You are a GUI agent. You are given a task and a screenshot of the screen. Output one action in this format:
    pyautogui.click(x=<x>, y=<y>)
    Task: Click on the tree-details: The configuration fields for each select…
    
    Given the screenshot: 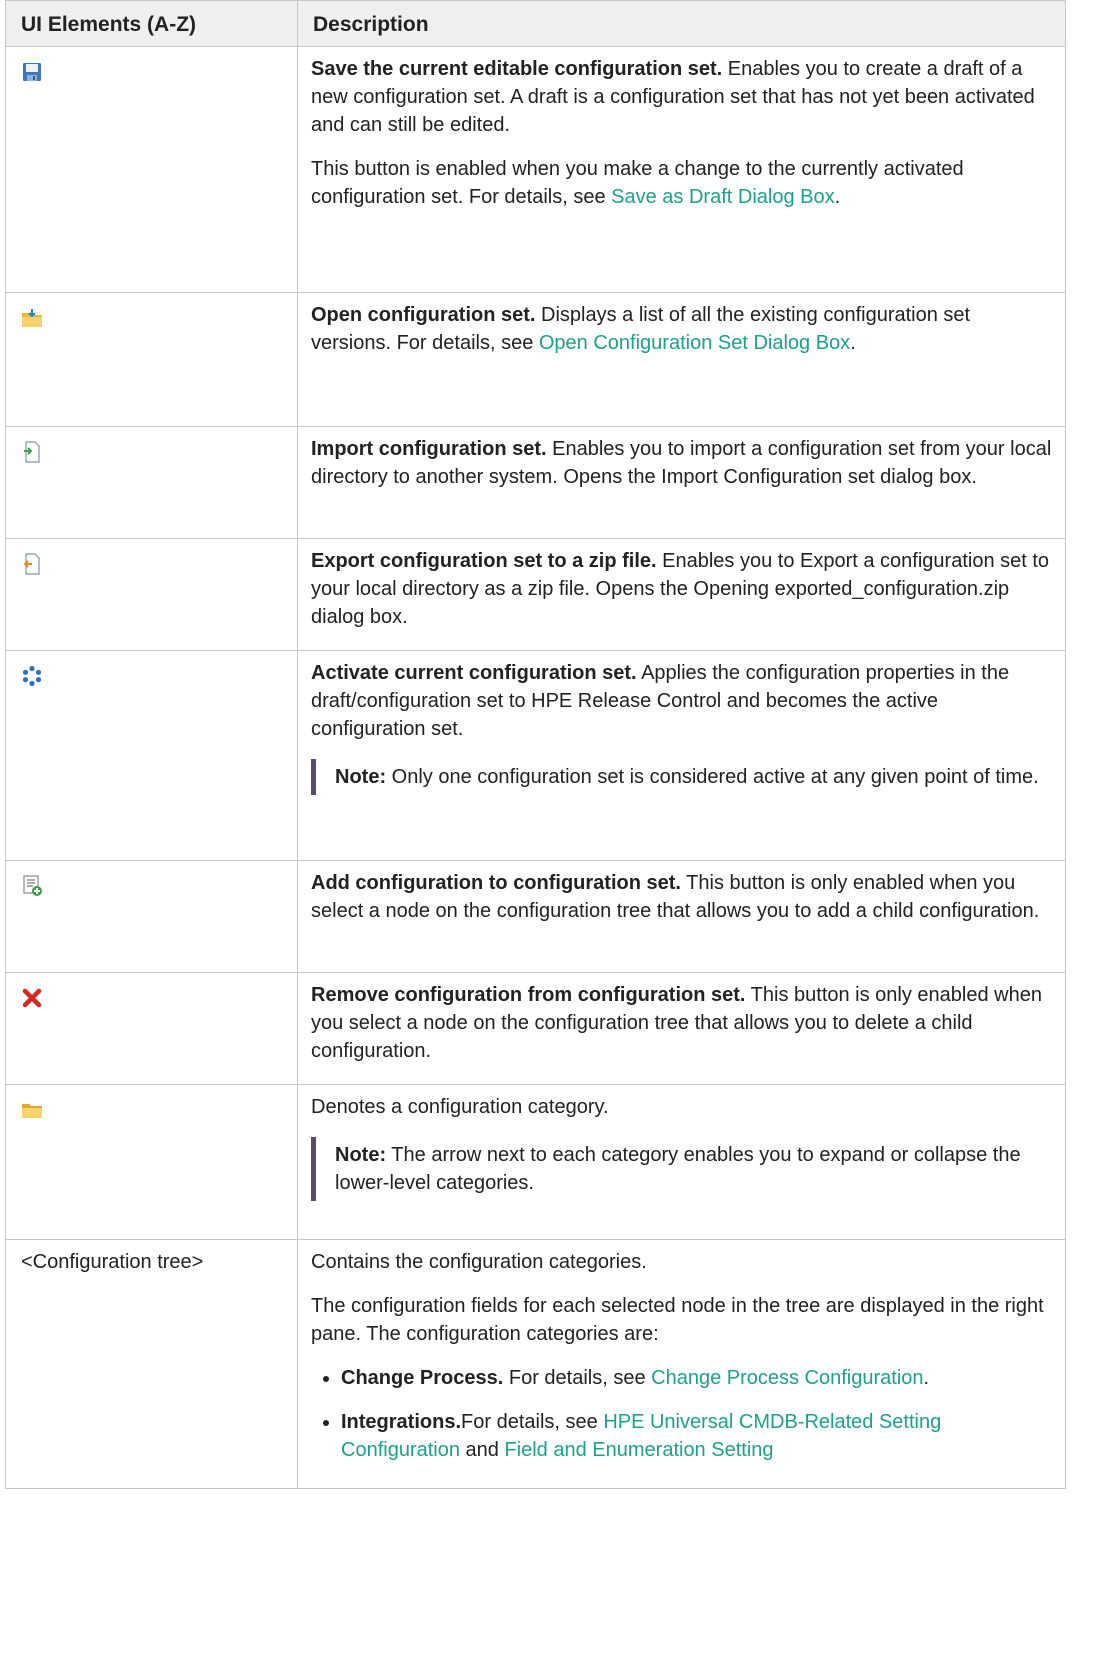 What is the action you would take?
    pyautogui.click(x=677, y=1320)
    